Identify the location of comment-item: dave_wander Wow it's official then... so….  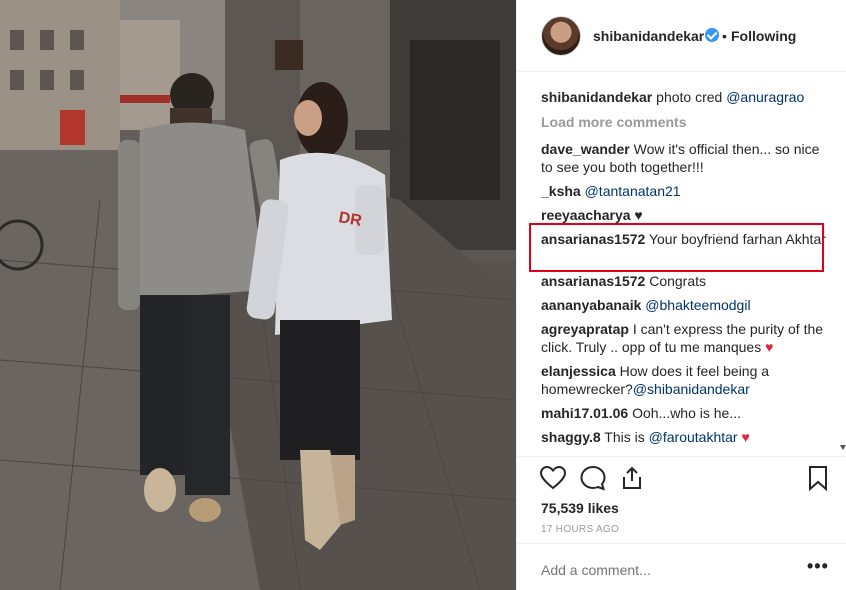
(686, 158).